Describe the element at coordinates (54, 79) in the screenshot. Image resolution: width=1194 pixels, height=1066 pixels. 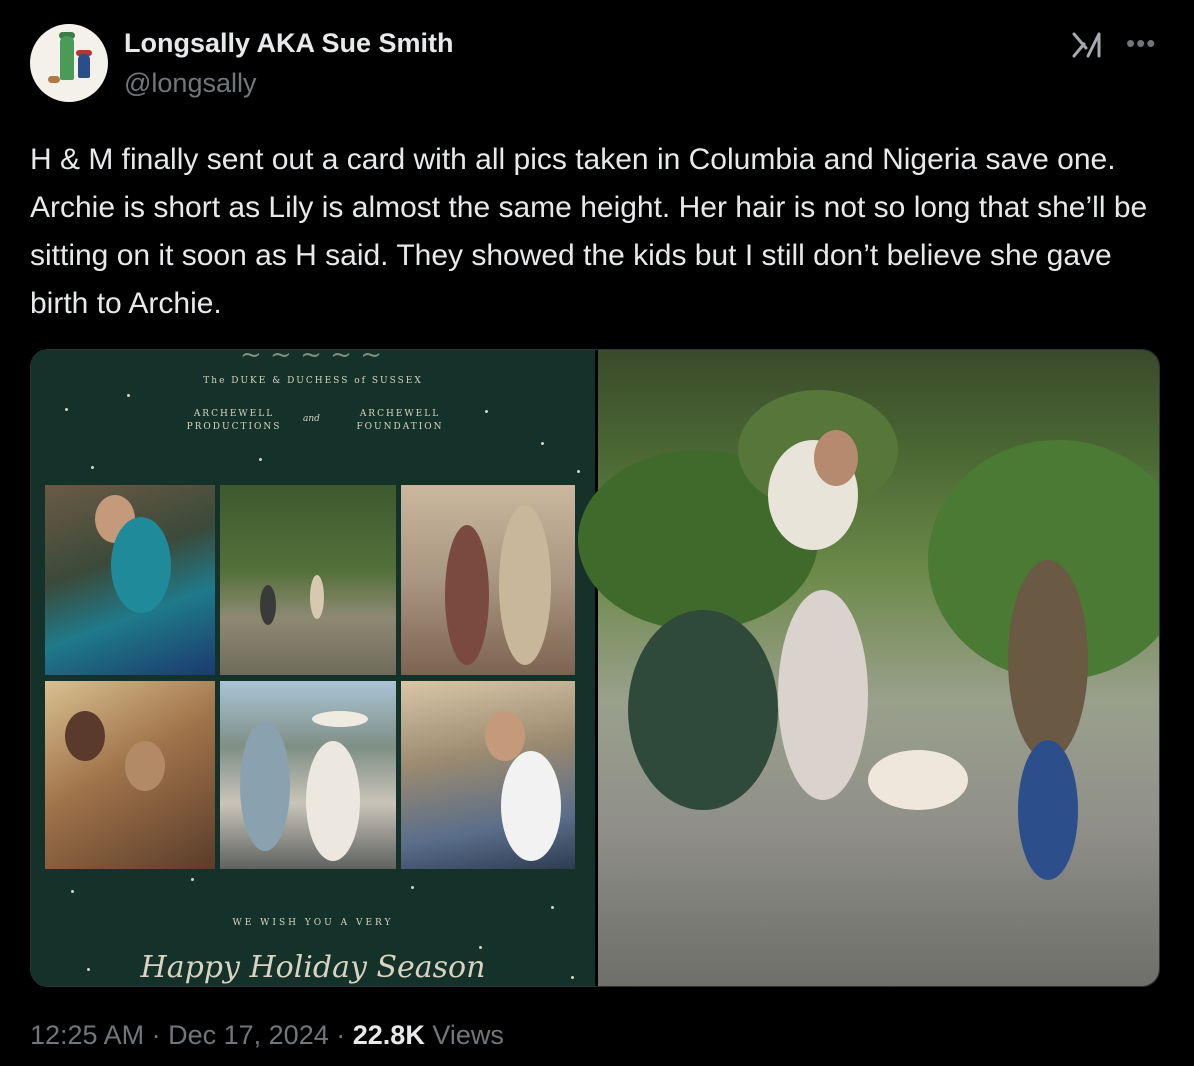
I see `avatar-dog` at that location.